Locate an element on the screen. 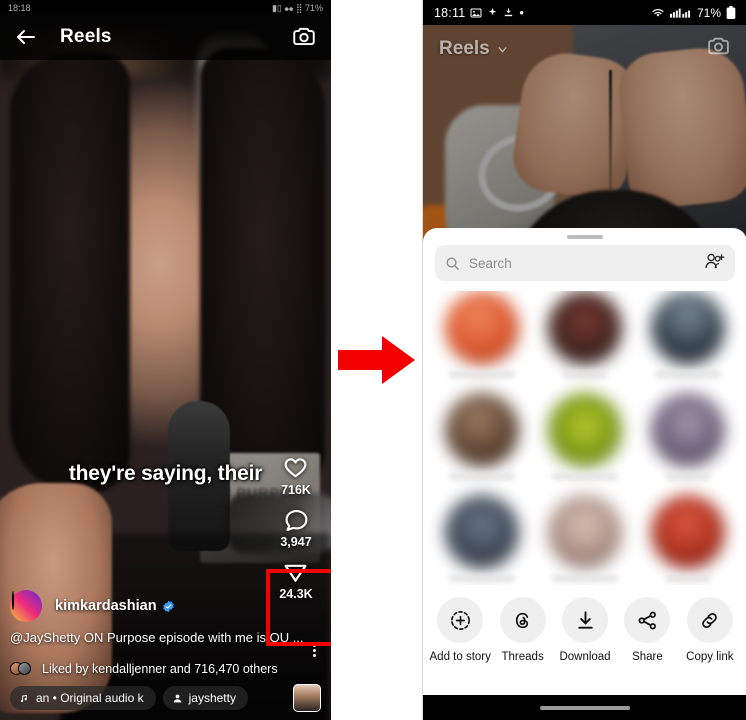 This screenshot has width=746, height=720. threads-icon is located at coordinates (522, 620).